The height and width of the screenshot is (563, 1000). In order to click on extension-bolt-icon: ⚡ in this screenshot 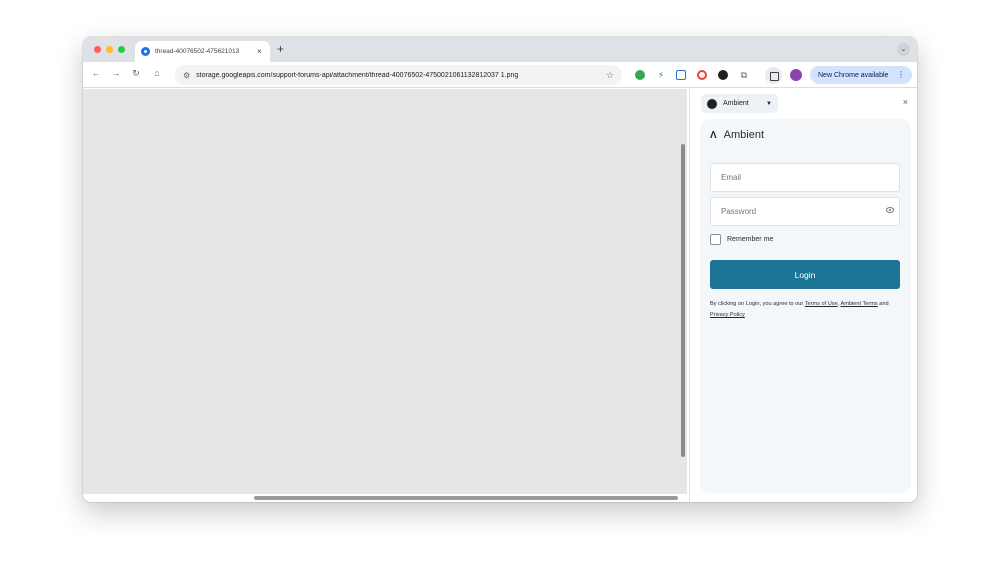, I will do `click(661, 75)`.